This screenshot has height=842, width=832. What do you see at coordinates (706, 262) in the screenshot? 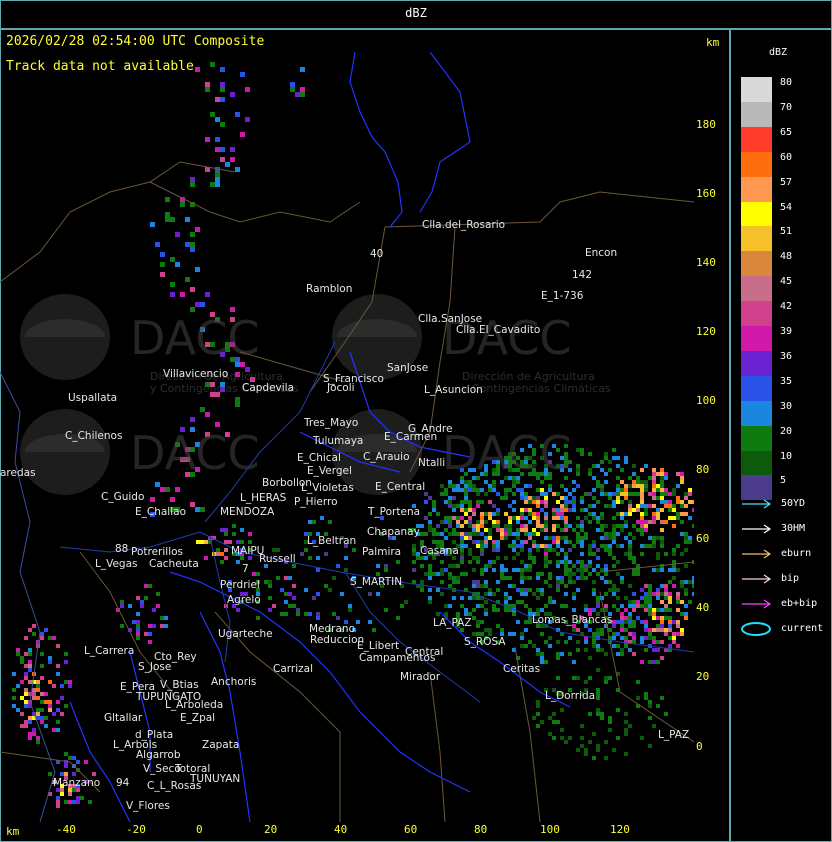
I see `y-tick-label: 140` at bounding box center [706, 262].